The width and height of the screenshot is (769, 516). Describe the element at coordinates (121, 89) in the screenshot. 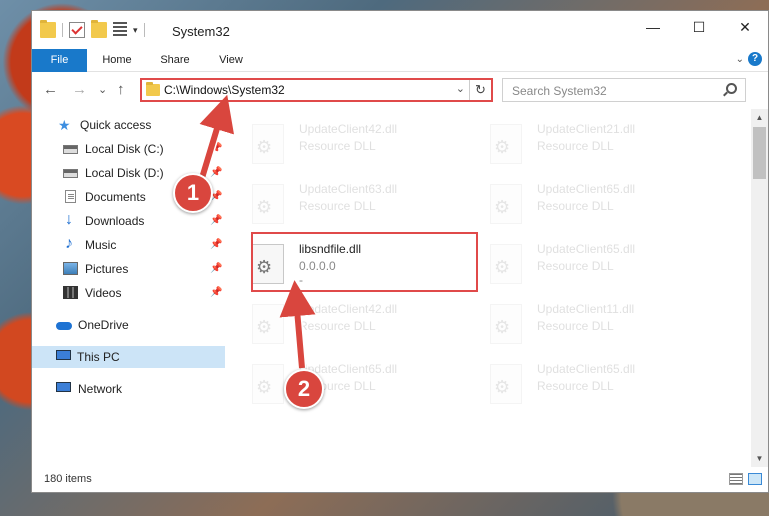

I see `up-button: ↑` at that location.